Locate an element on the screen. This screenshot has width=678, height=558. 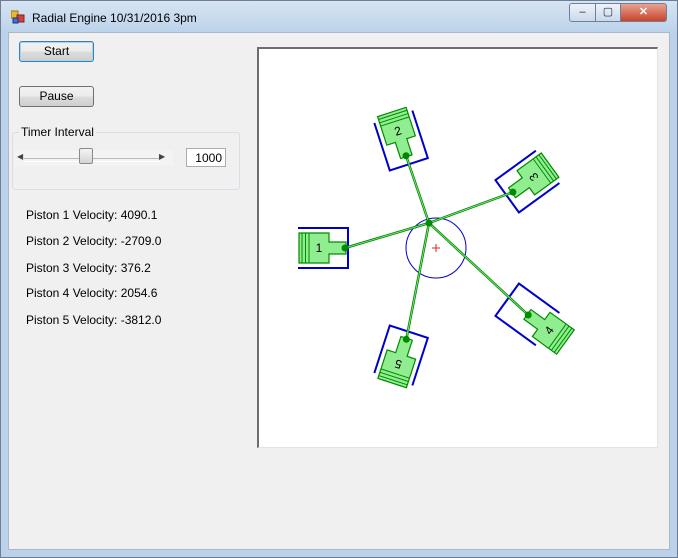
piston-3-velocity: Piston 3 Velocity: 376.2 is located at coordinates (88, 268).